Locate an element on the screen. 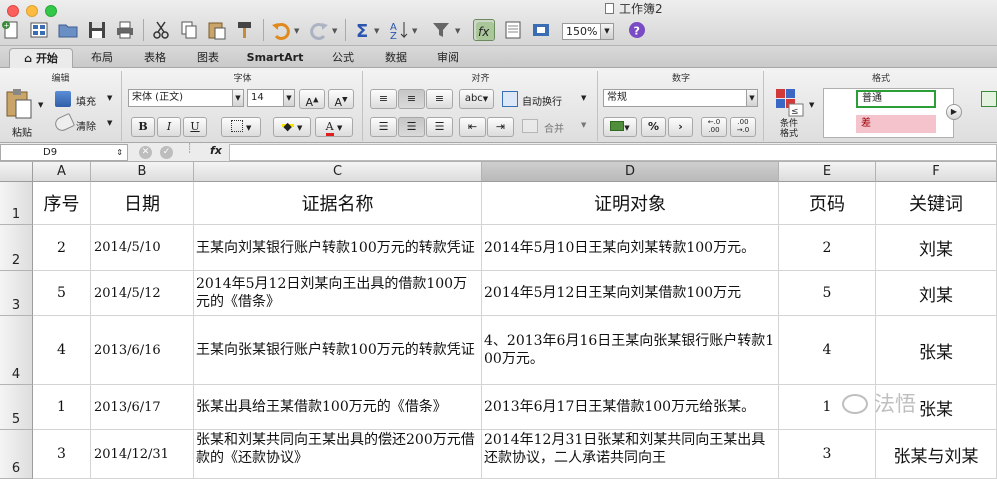 This screenshot has height=479, width=997. tab-charts: 图表 is located at coordinates (208, 58).